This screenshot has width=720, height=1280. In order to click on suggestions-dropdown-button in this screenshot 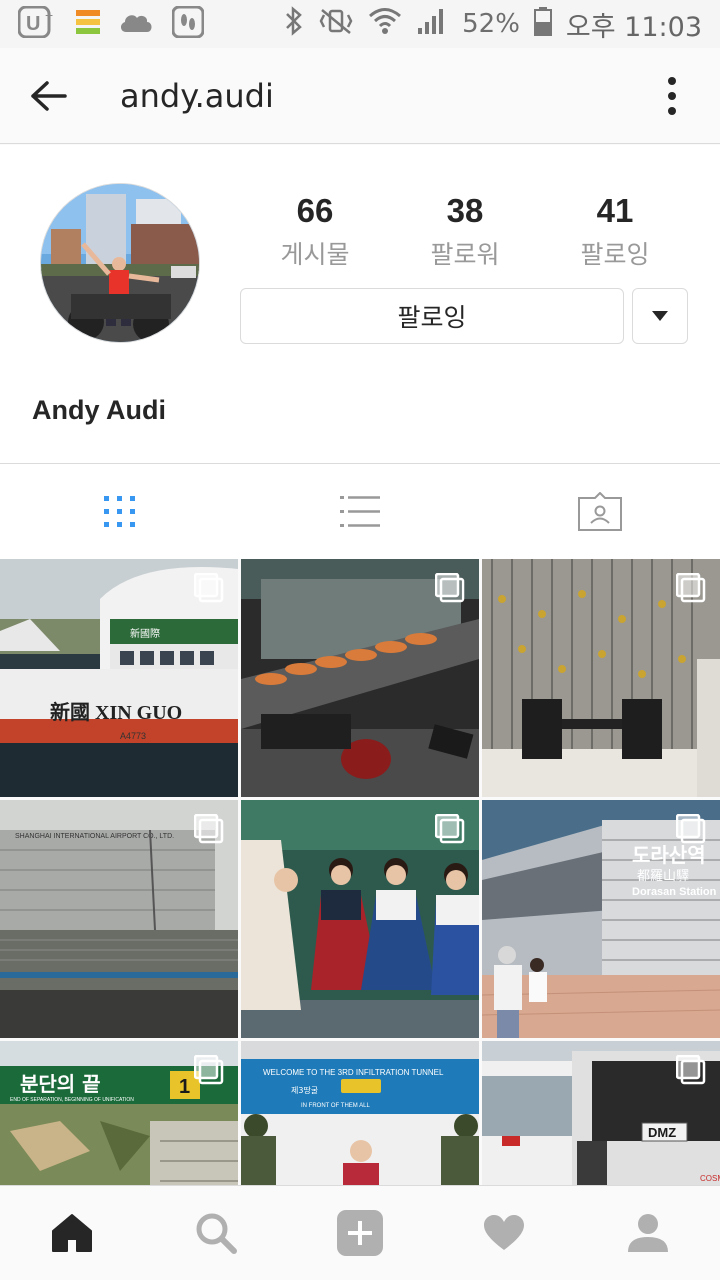, I will do `click(660, 316)`.